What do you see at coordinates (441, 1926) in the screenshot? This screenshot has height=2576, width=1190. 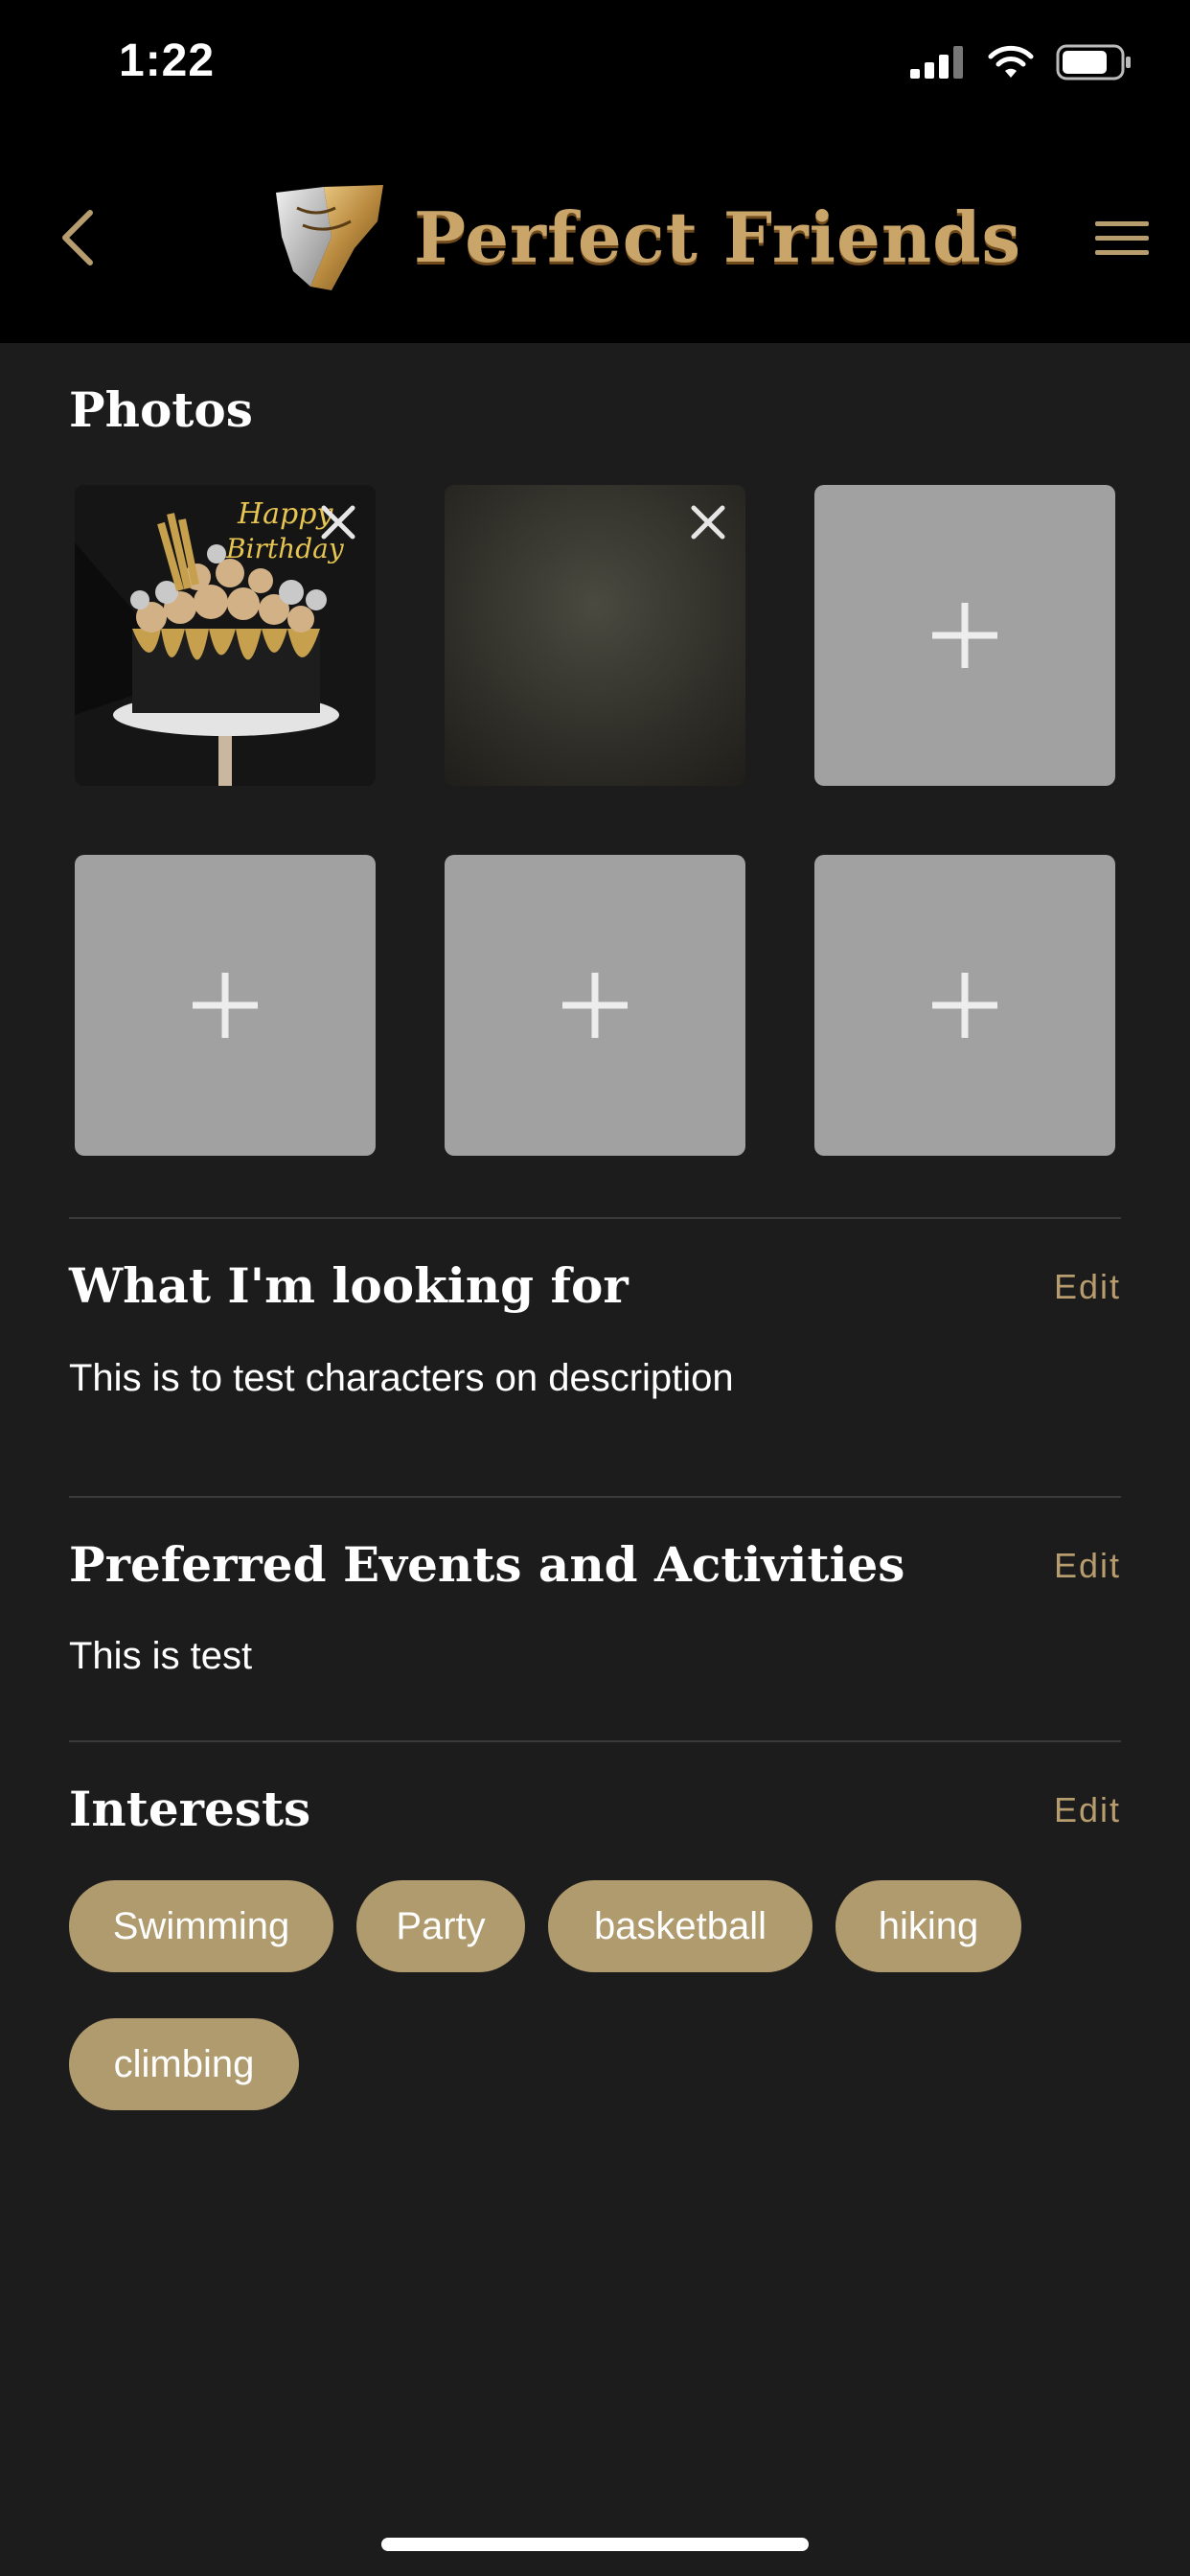 I see `interest-chip: Party` at bounding box center [441, 1926].